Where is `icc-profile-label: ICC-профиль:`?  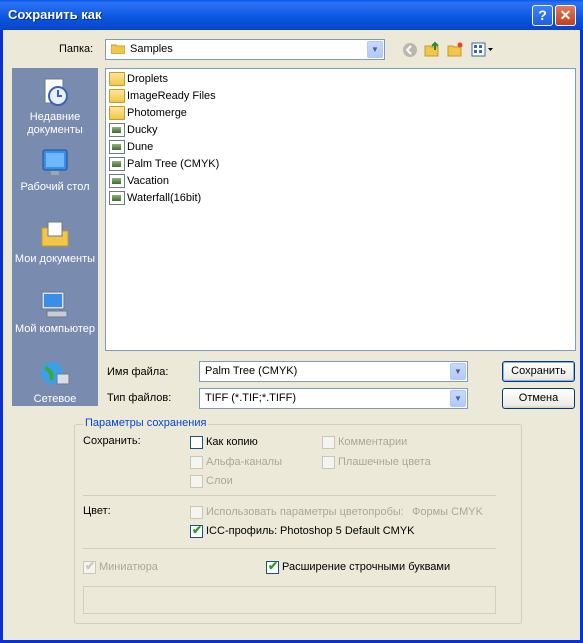 icc-profile-label: ICC-профиль: is located at coordinates (242, 531).